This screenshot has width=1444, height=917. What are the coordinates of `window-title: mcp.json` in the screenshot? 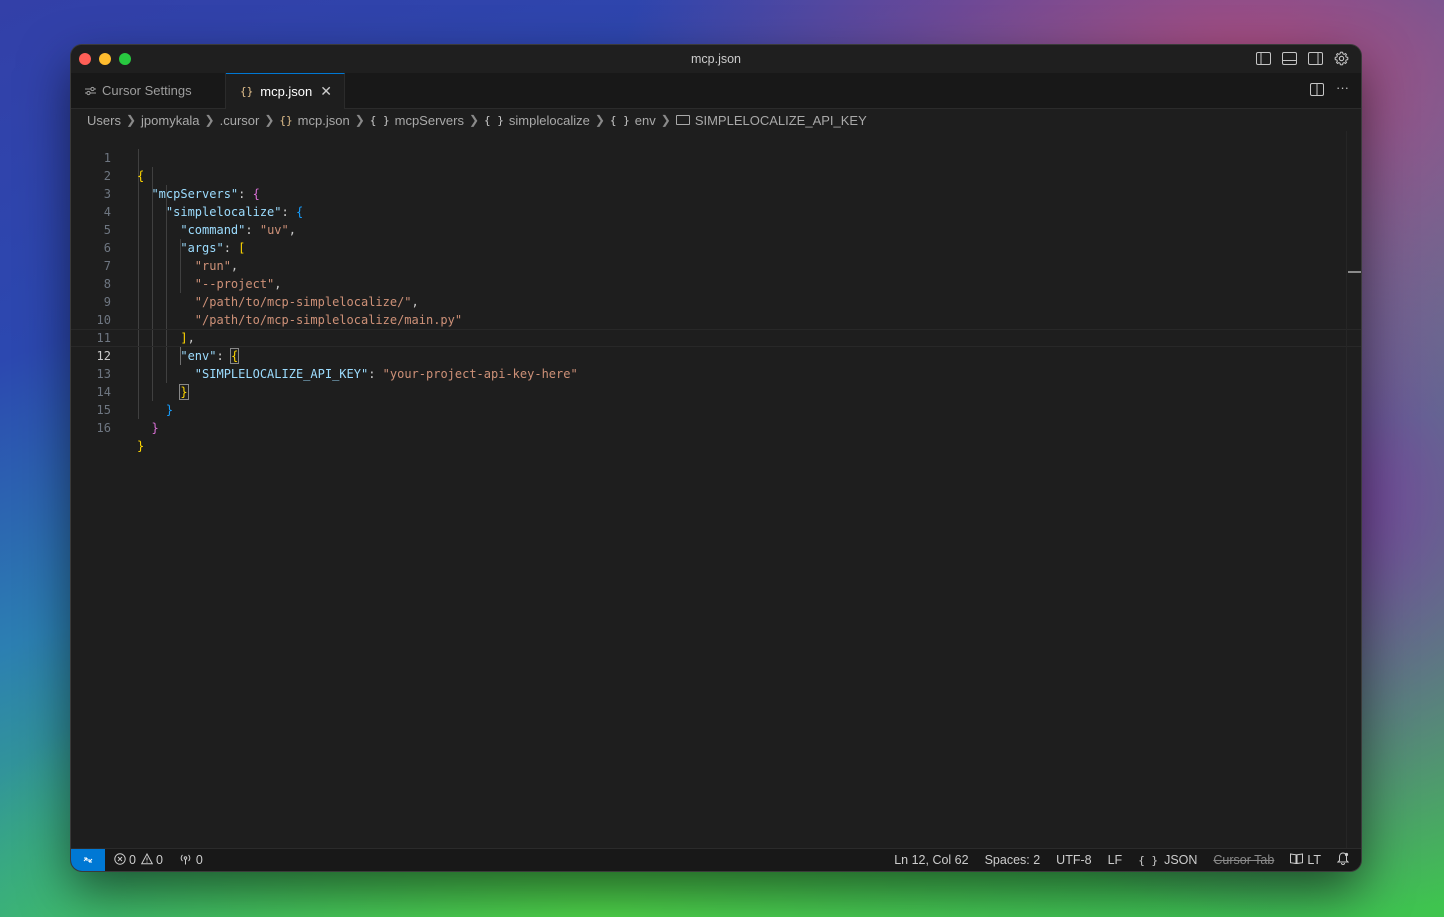 It's located at (716, 59).